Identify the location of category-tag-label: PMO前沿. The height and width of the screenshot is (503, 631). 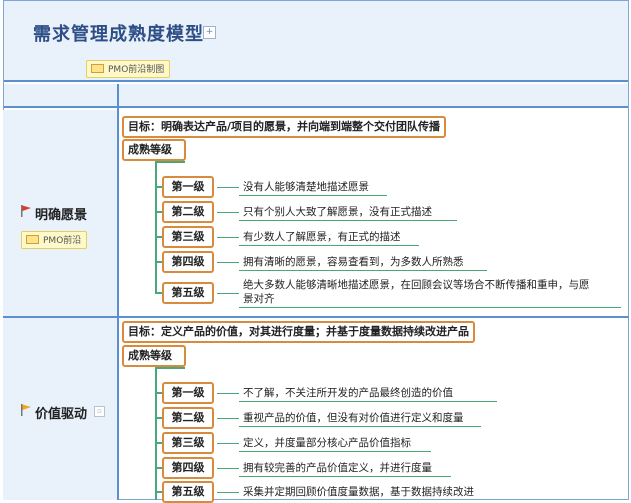
(62, 241).